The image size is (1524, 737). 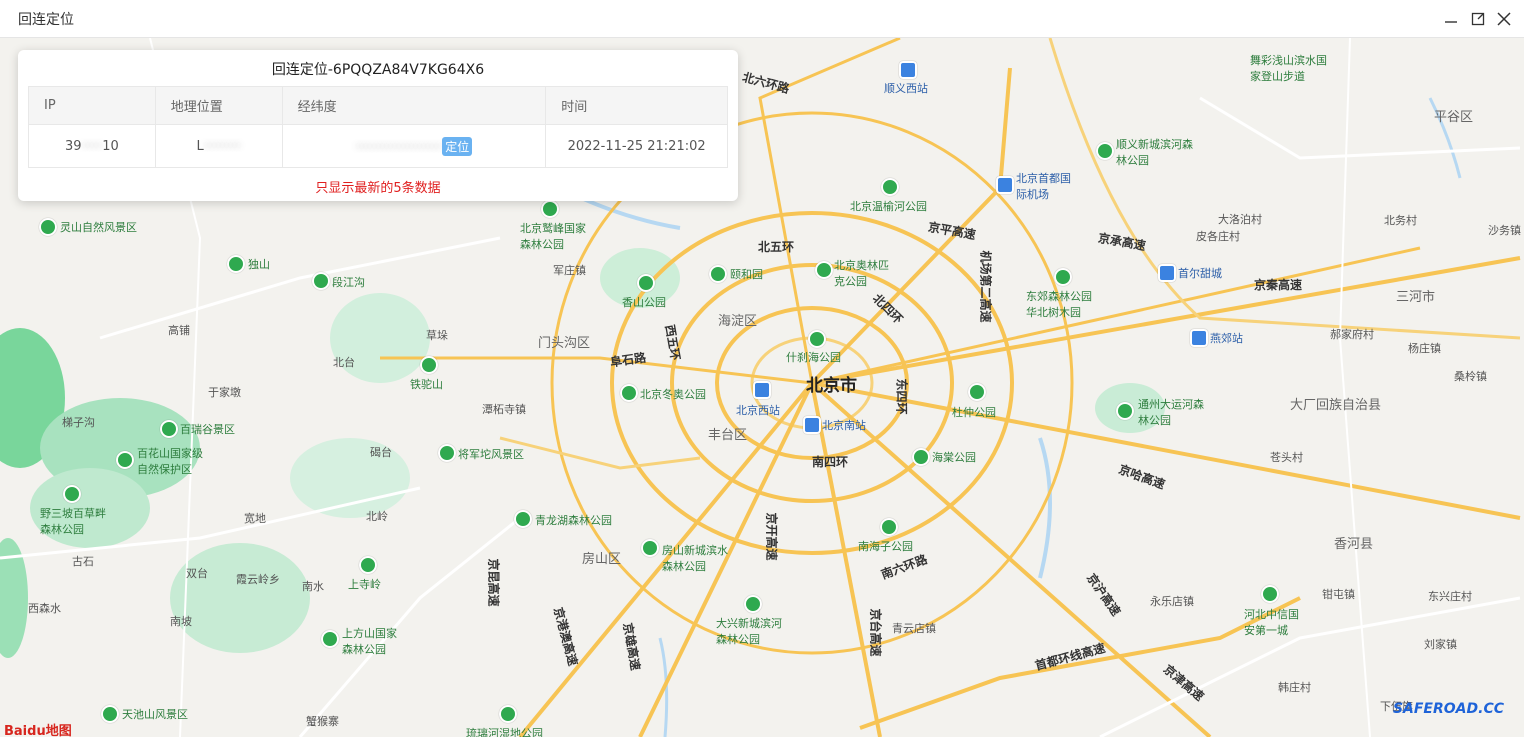 I want to click on minimize-icon, so click(x=1451, y=19).